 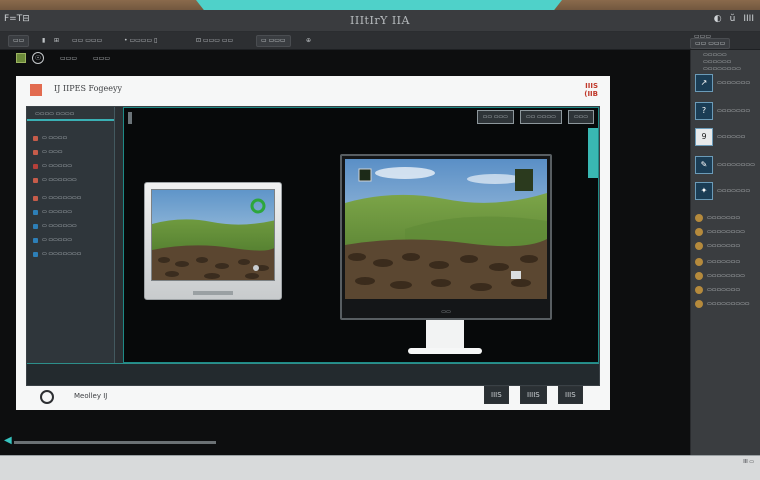 What do you see at coordinates (59, 226) in the screenshot?
I see `sidebar-item-label: ▭ ▭▭▭▭▭▭` at bounding box center [59, 226].